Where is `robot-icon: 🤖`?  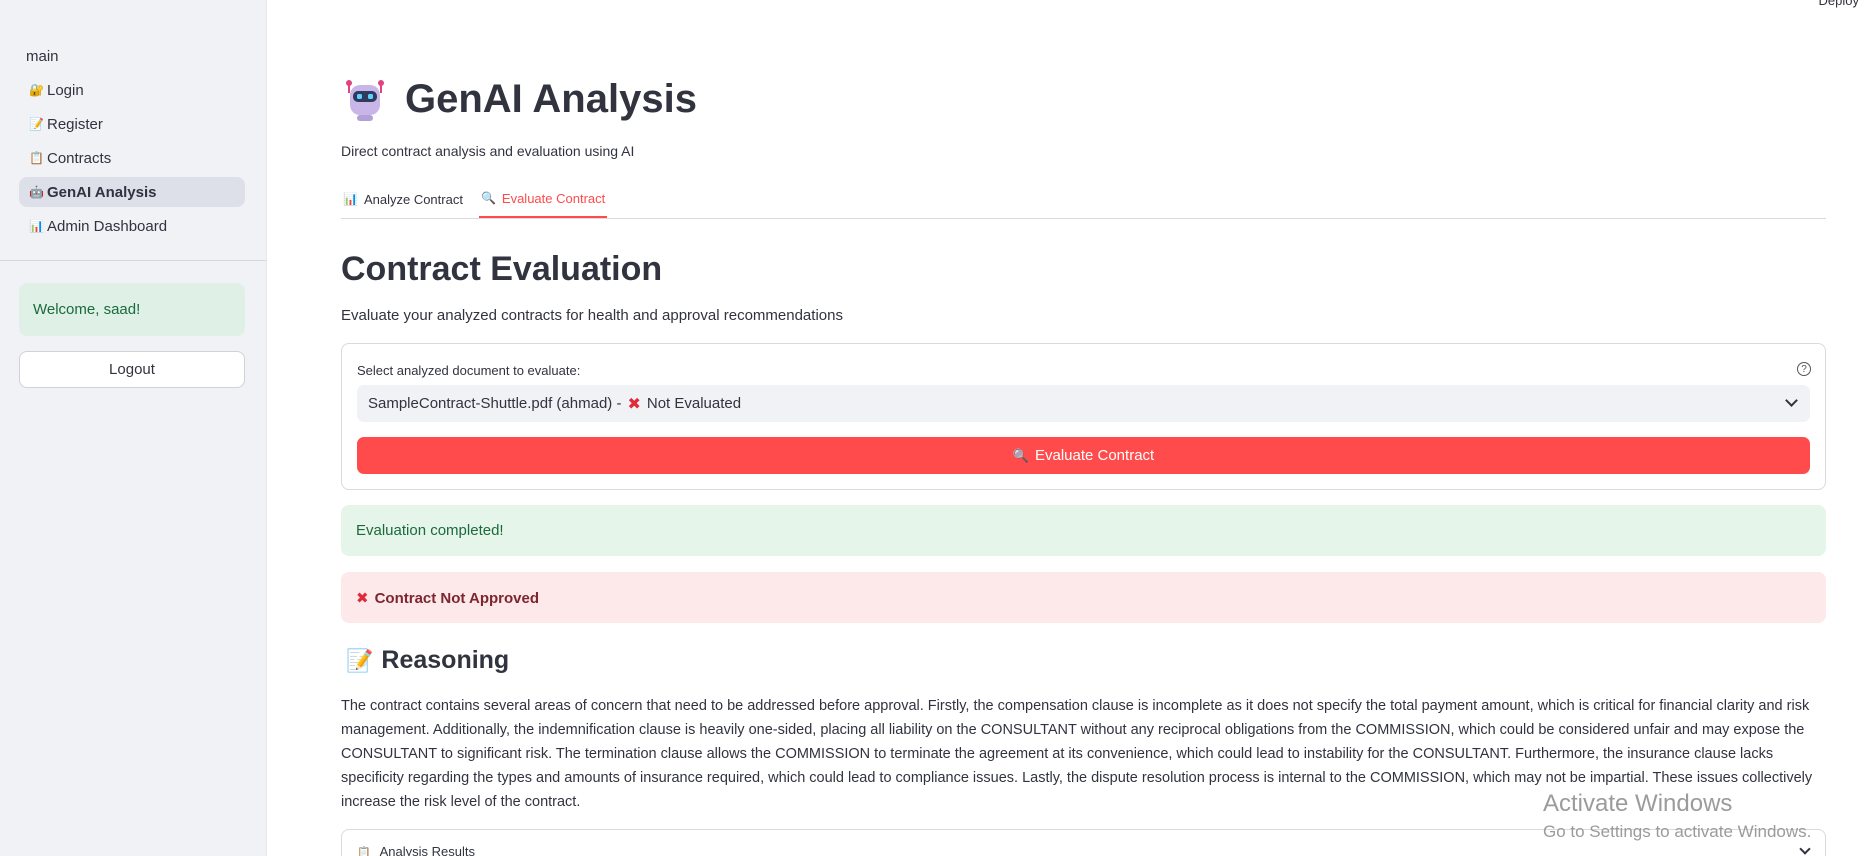 robot-icon: 🤖 is located at coordinates (36, 192).